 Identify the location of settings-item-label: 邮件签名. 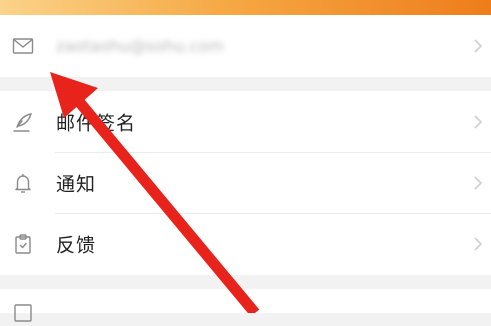
(96, 123).